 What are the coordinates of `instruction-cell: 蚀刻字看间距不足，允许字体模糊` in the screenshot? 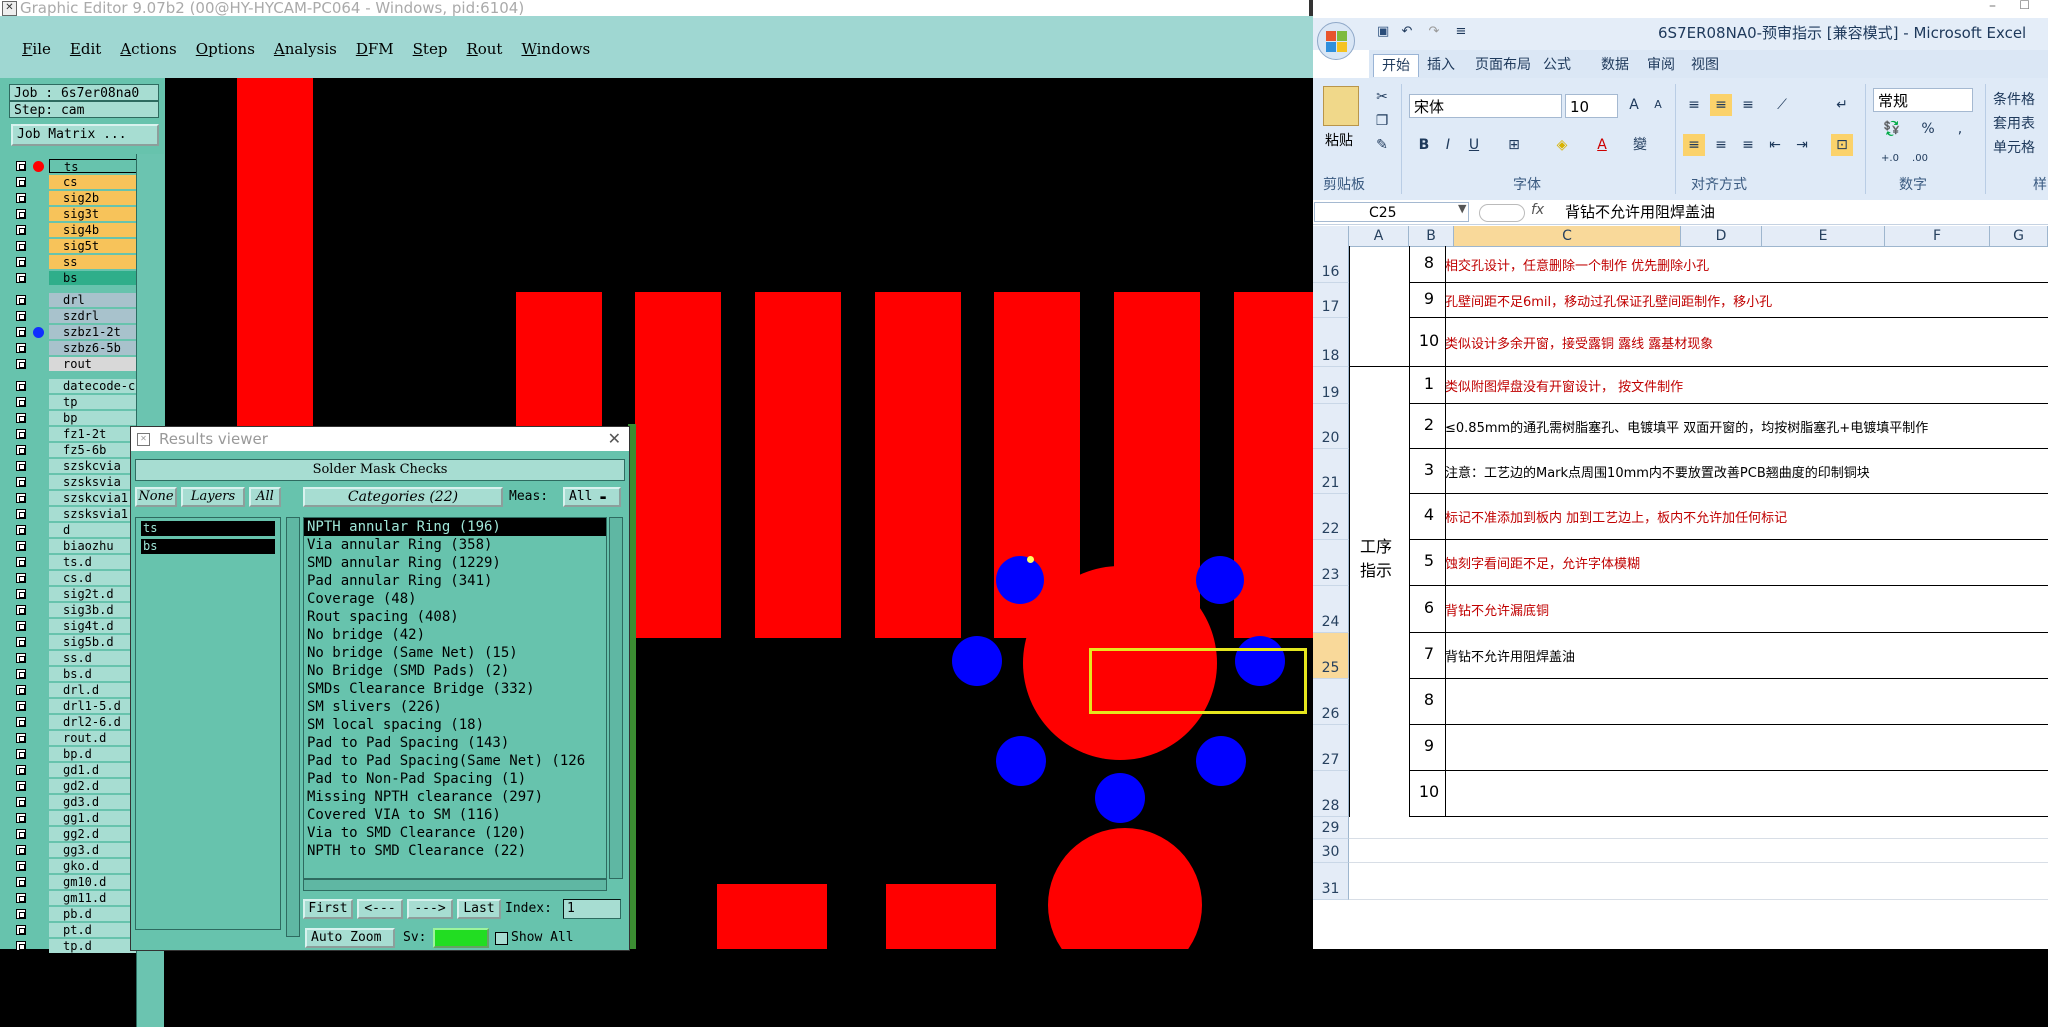 It's located at (1542, 562).